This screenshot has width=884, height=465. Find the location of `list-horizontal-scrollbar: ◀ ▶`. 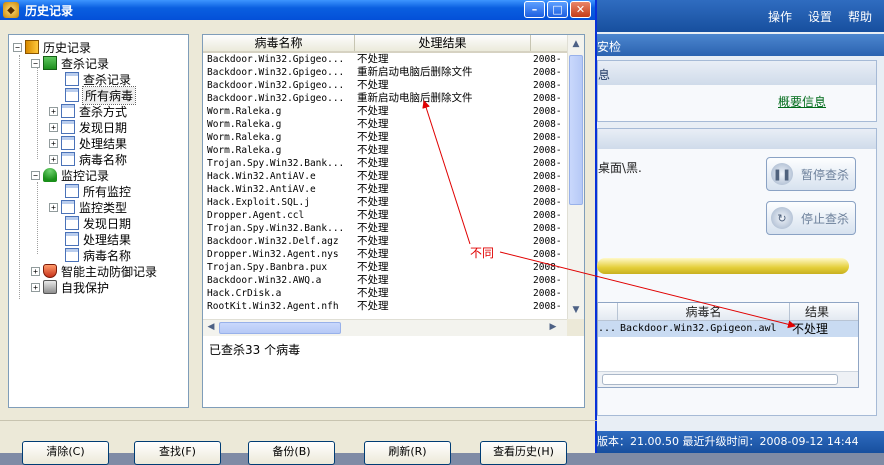

list-horizontal-scrollbar: ◀ ▶ is located at coordinates (385, 327).